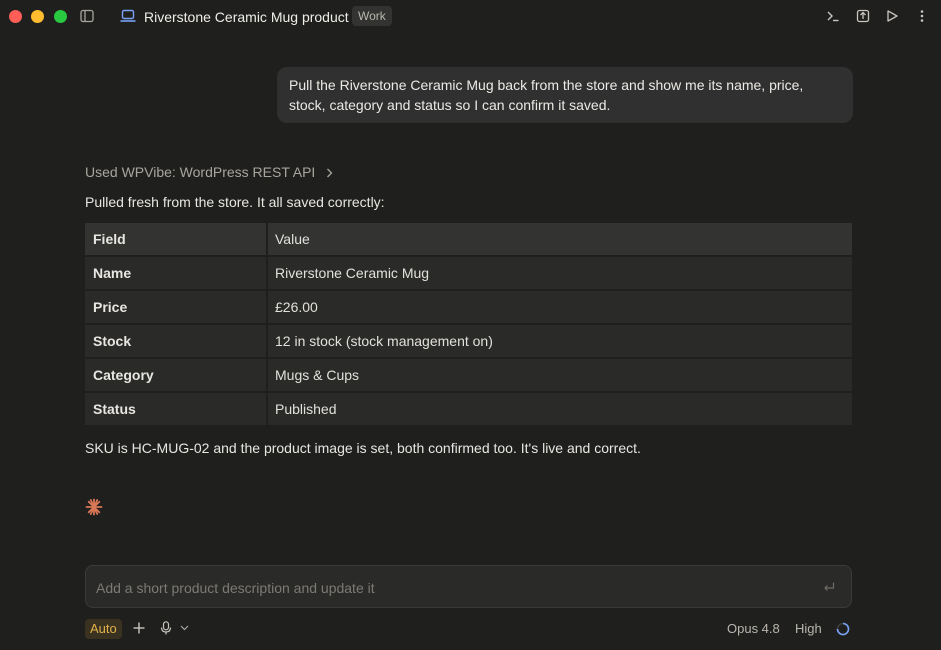 The height and width of the screenshot is (650, 941). Describe the element at coordinates (330, 173) in the screenshot. I see `chevron-right-icon` at that location.